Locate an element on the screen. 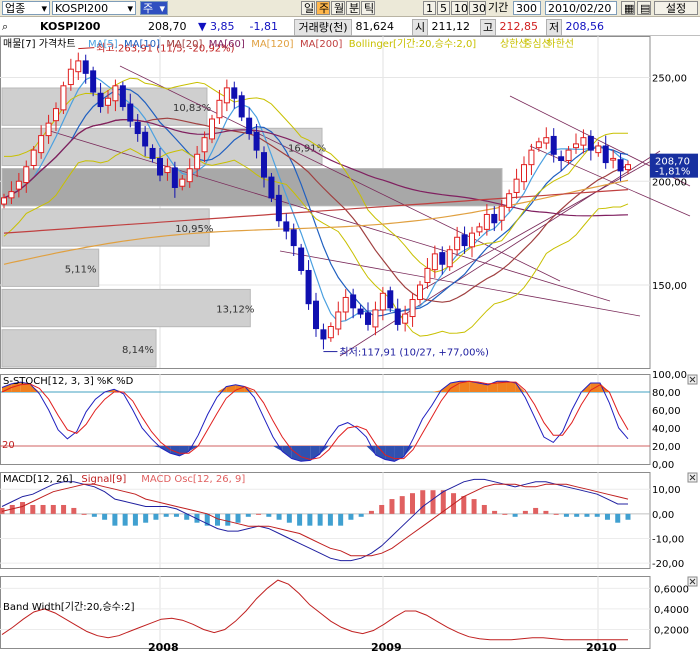 This screenshot has width=700, height=654. print-icon: ▤ is located at coordinates (644, 8).